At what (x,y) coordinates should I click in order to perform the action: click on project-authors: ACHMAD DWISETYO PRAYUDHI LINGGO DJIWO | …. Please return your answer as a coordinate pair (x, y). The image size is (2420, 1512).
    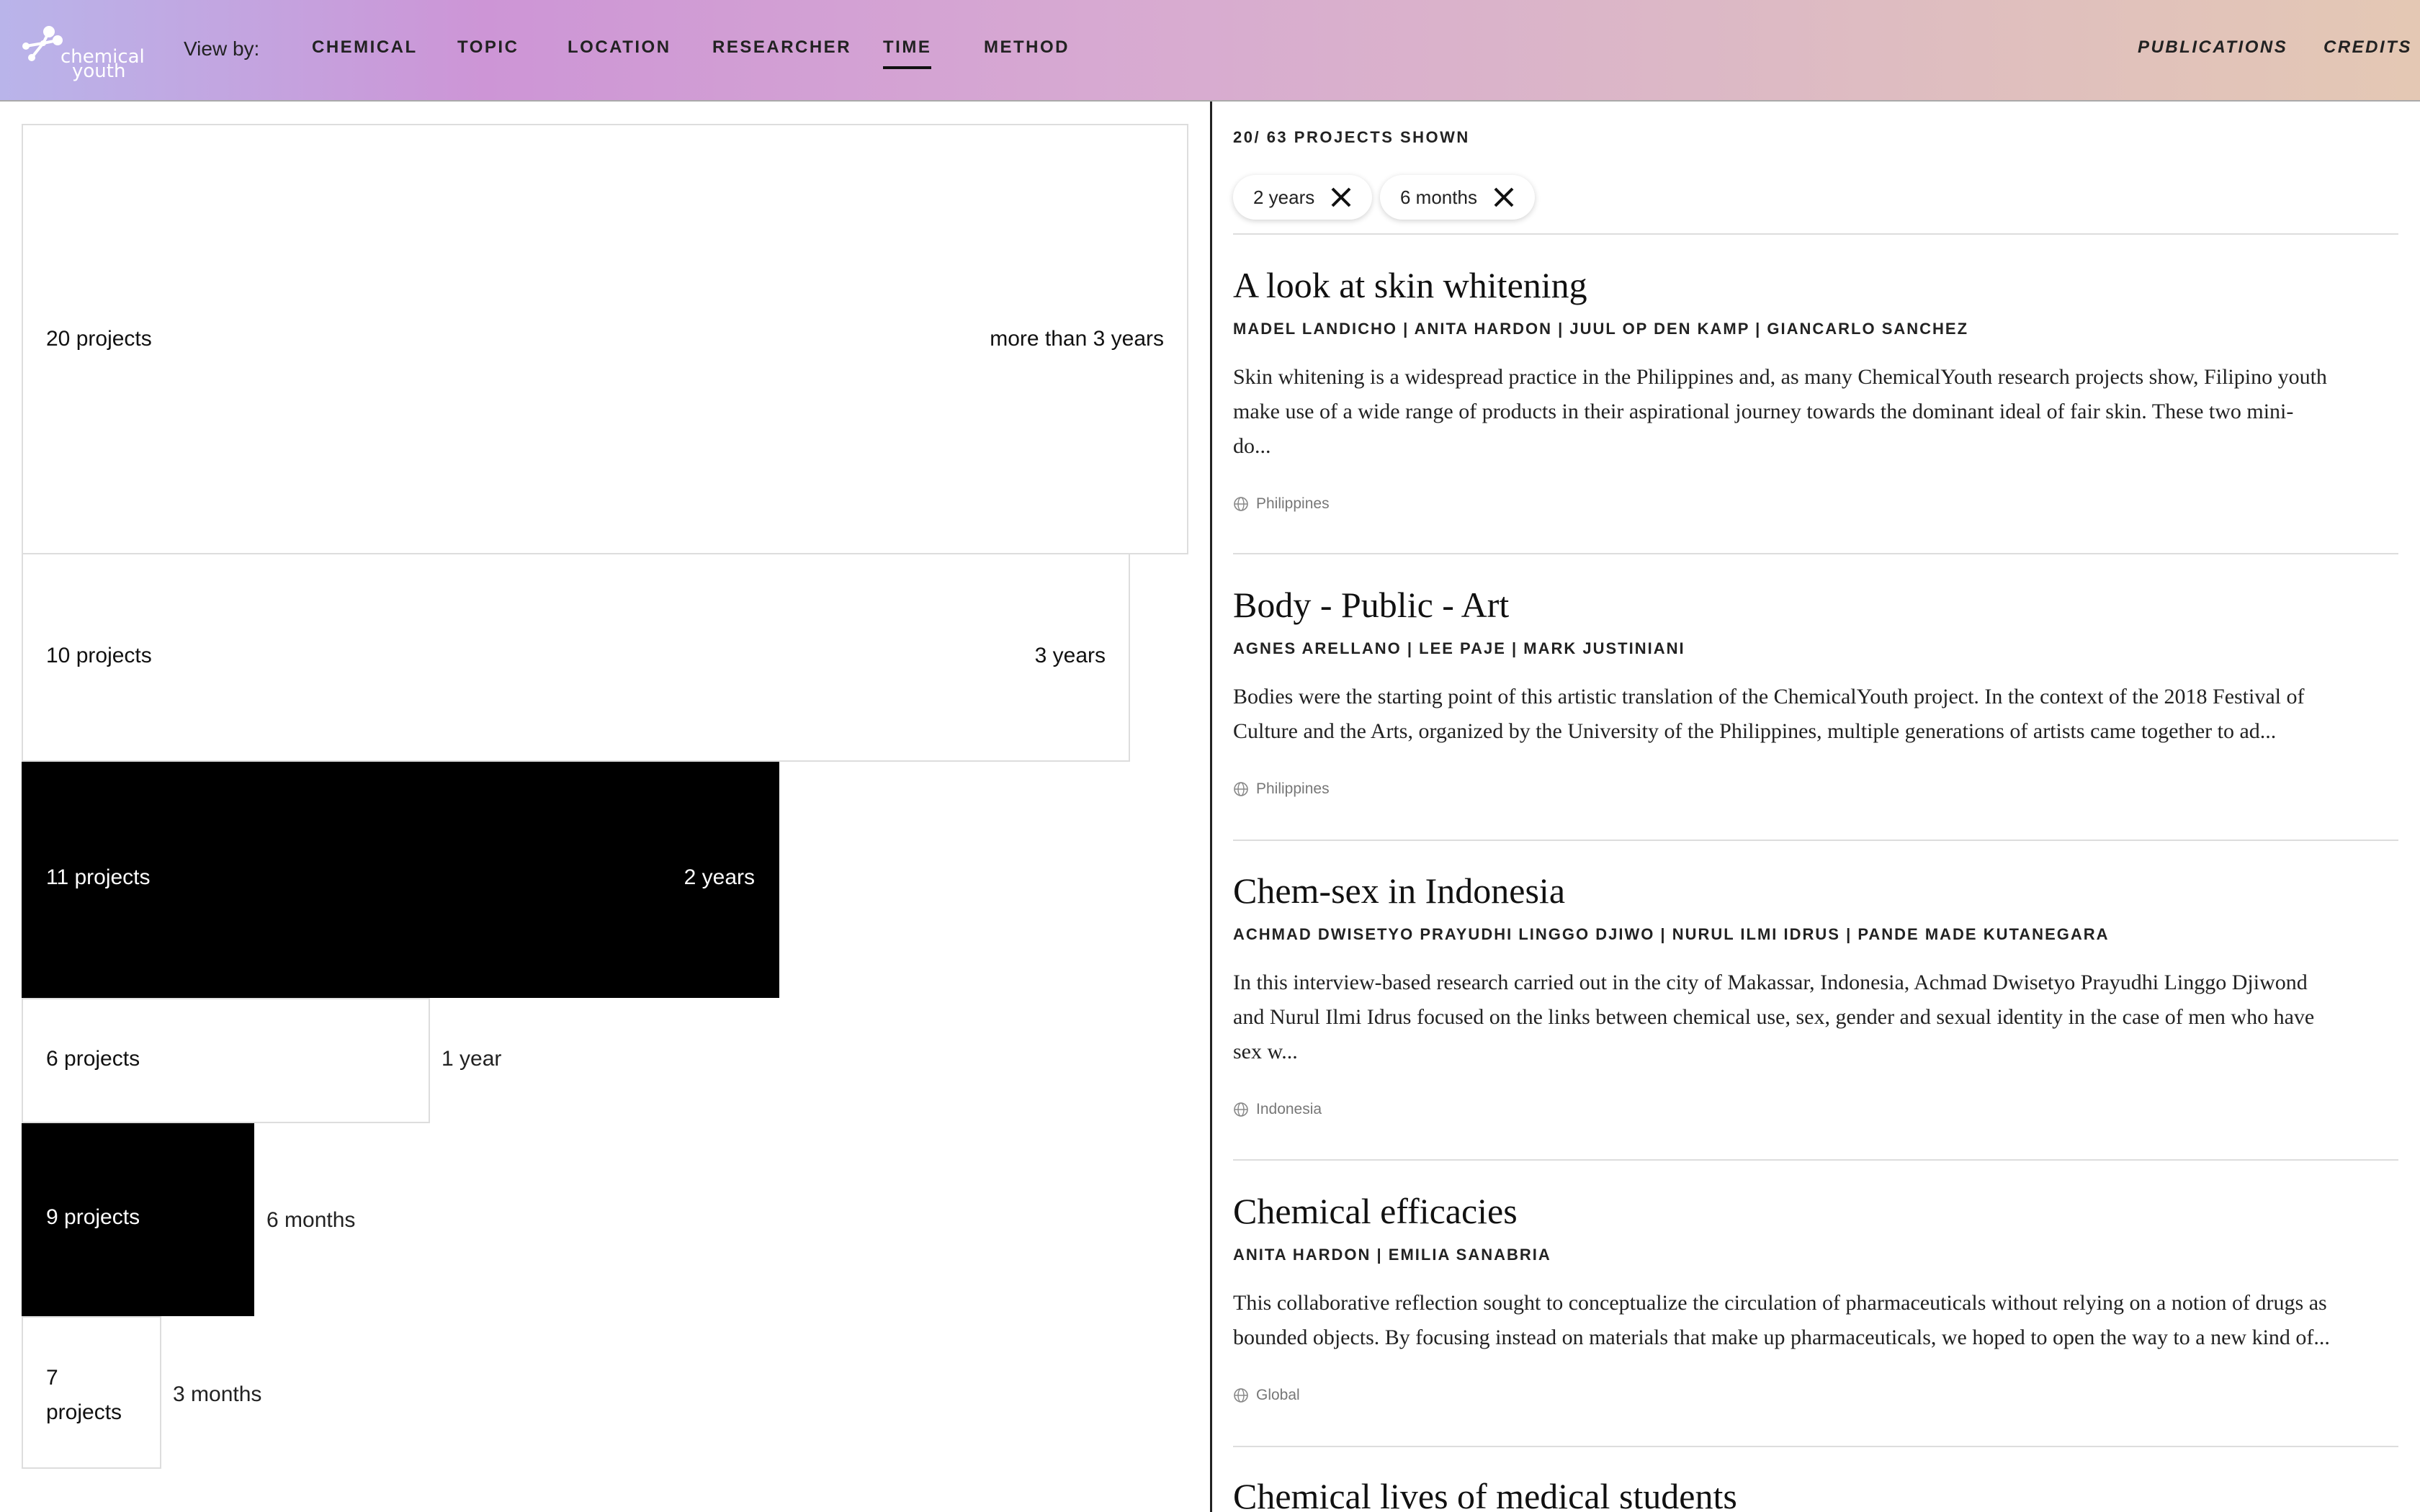
    Looking at the image, I should click on (1671, 934).